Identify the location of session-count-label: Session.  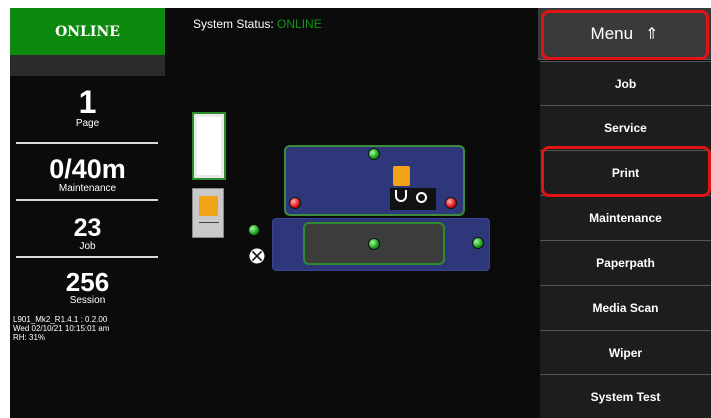
(87, 300).